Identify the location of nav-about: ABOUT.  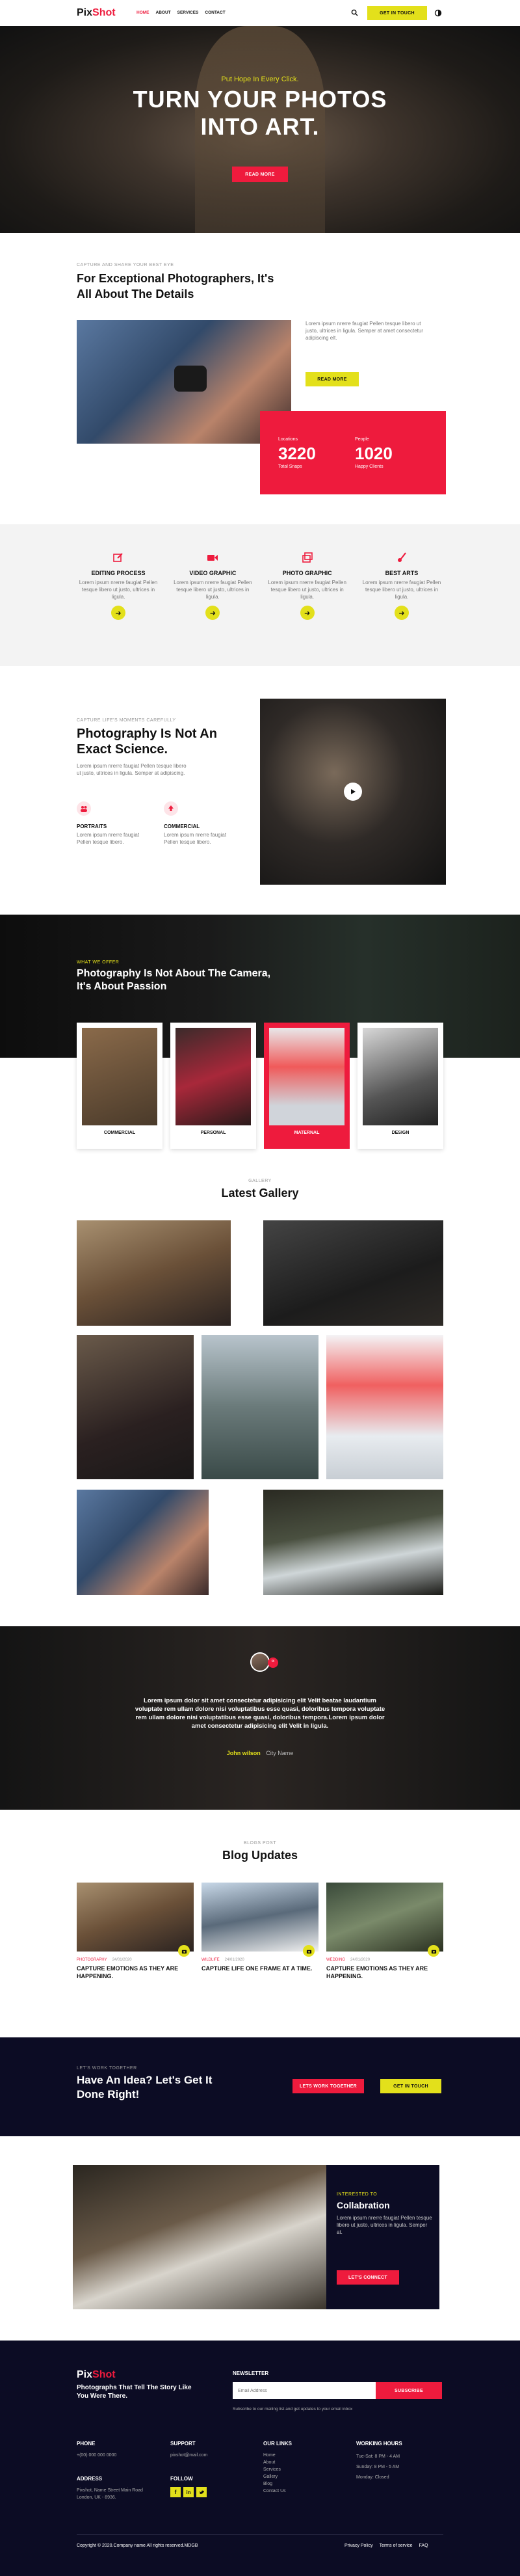
(163, 12).